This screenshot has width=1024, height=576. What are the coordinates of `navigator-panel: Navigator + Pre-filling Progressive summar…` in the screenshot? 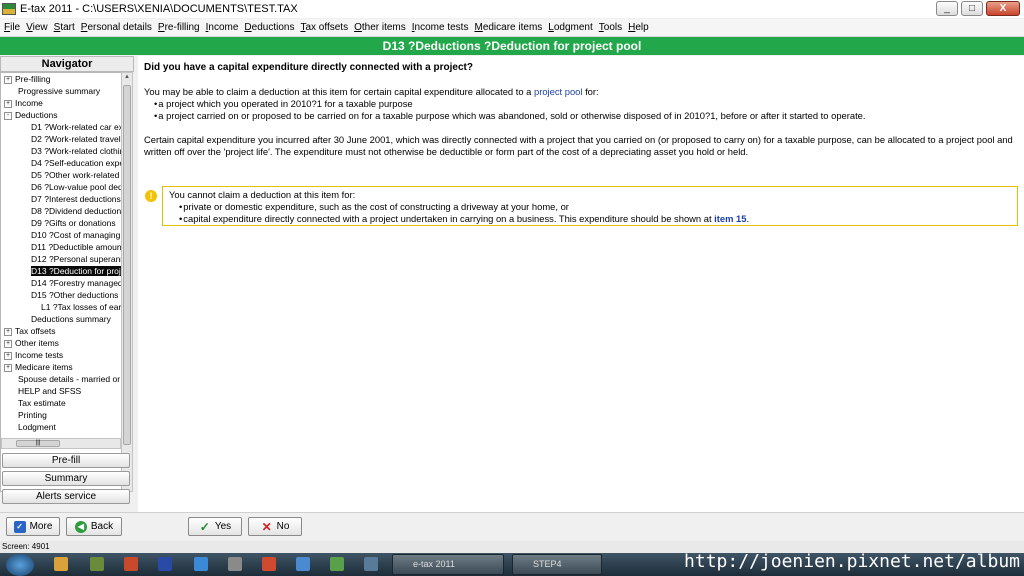 It's located at (67, 284).